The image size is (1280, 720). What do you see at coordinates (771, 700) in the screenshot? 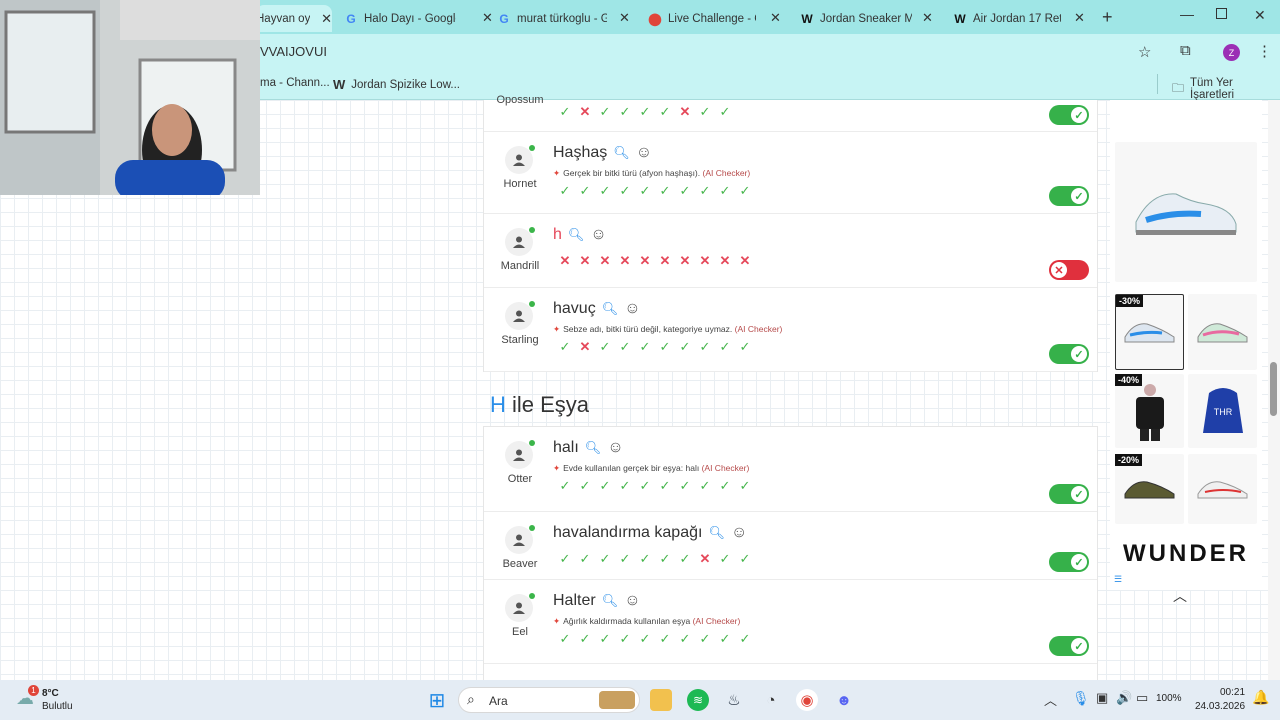
I see `clock-app-icon: ◔` at bounding box center [771, 700].